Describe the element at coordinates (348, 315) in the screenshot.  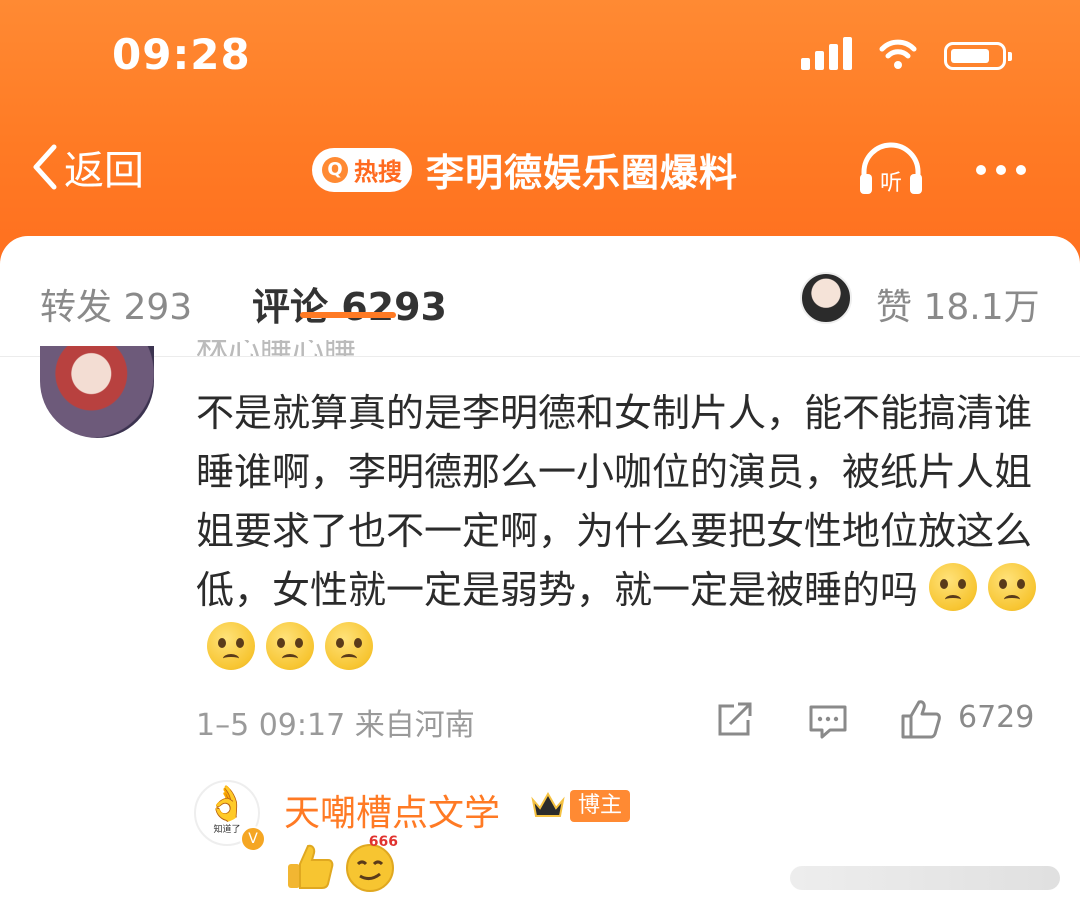
I see `active-tab-indicator` at that location.